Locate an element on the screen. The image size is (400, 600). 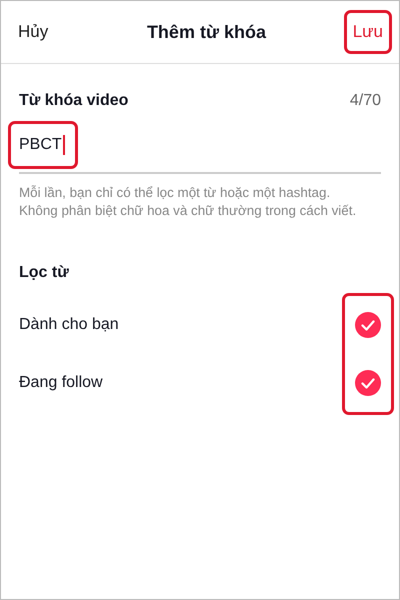
character-counter: 4/70 is located at coordinates (365, 101).